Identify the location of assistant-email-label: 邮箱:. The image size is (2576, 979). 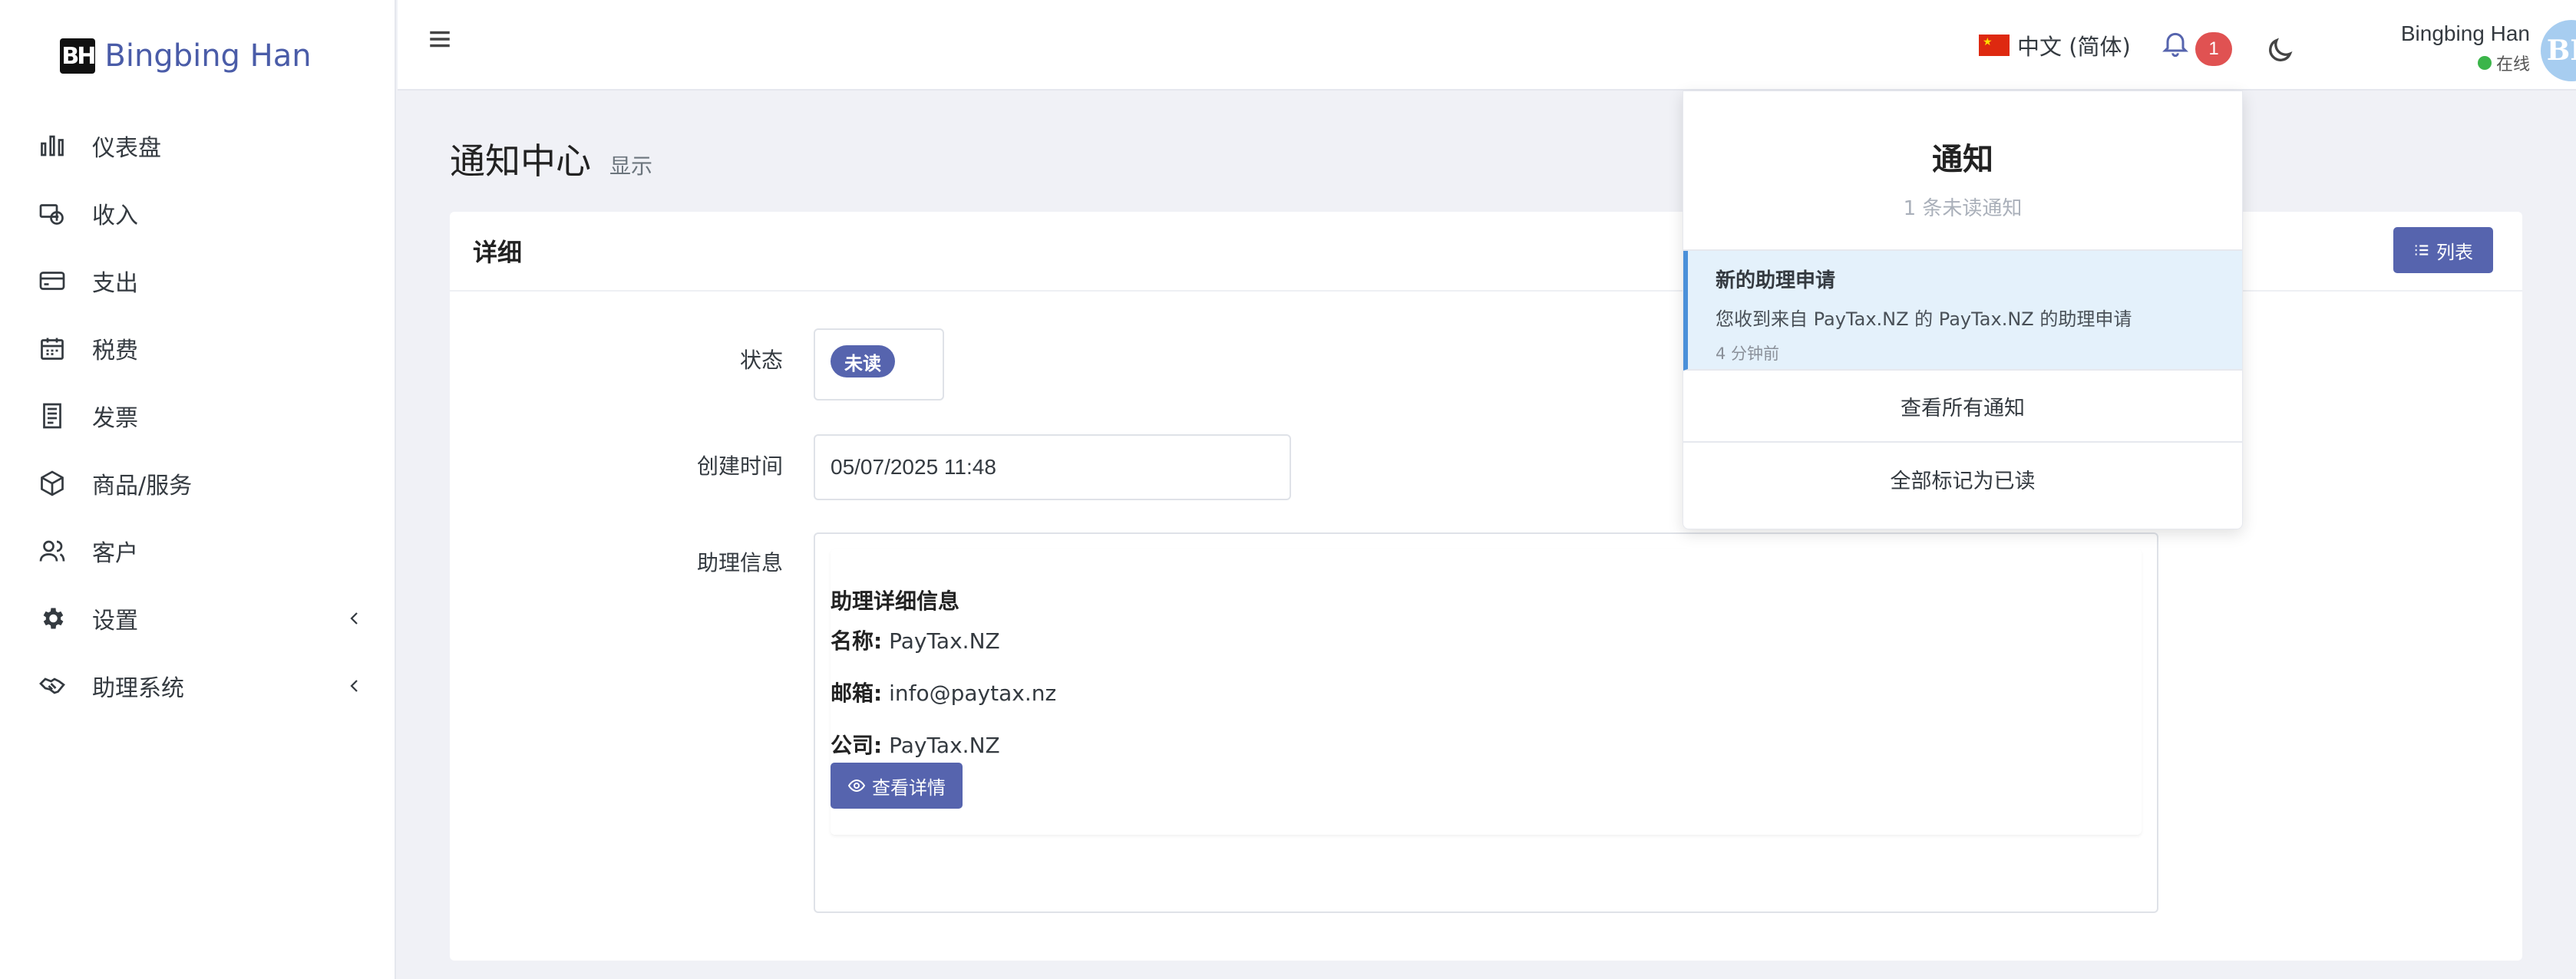
(857, 693).